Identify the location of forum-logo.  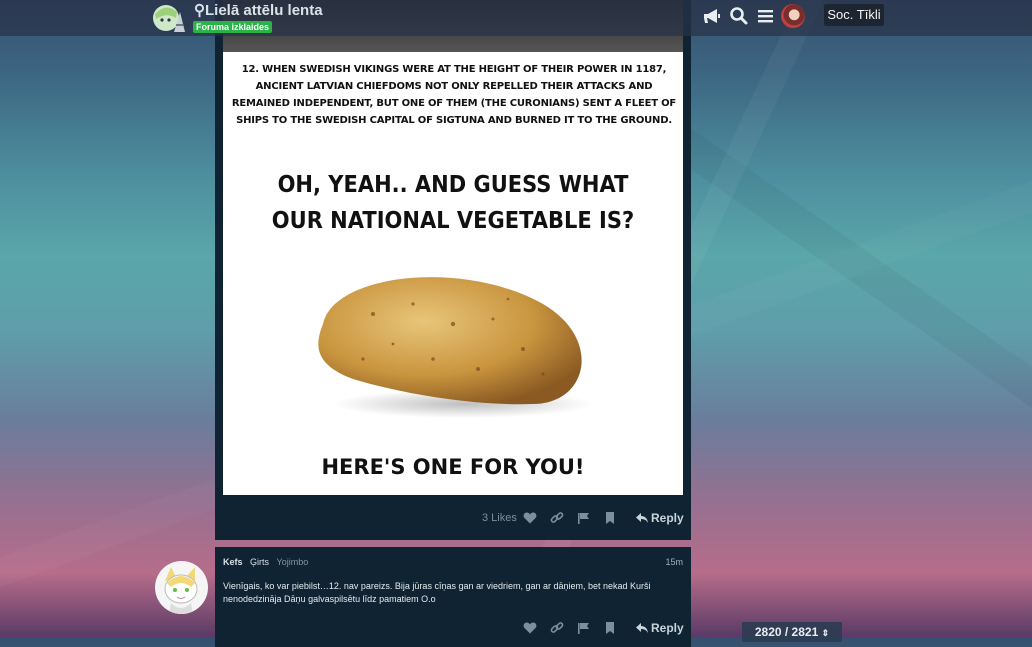
(169, 18).